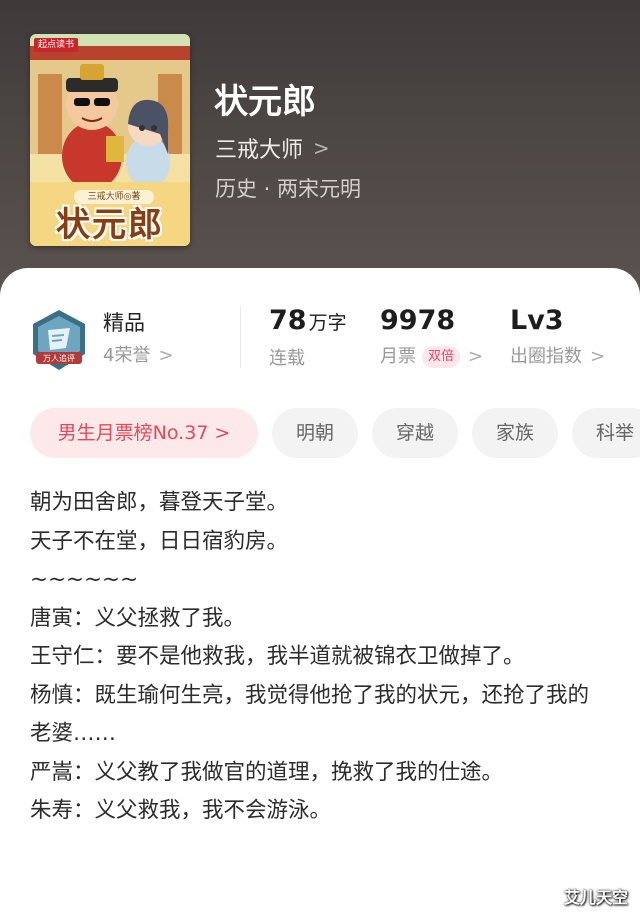  I want to click on cover-author-label: 三戒大师◎著, so click(114, 197).